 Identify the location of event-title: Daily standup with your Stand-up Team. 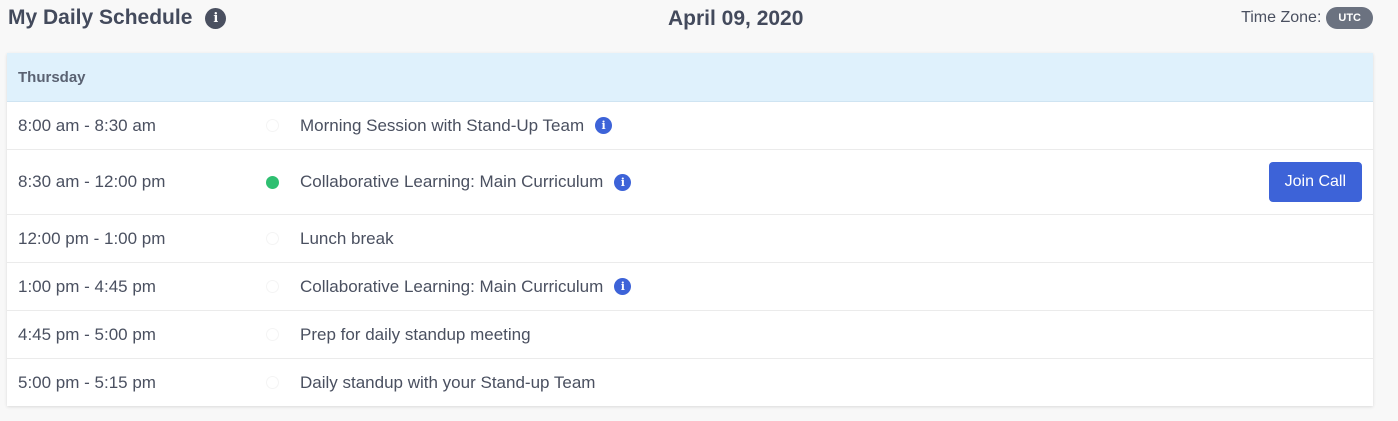
(448, 382).